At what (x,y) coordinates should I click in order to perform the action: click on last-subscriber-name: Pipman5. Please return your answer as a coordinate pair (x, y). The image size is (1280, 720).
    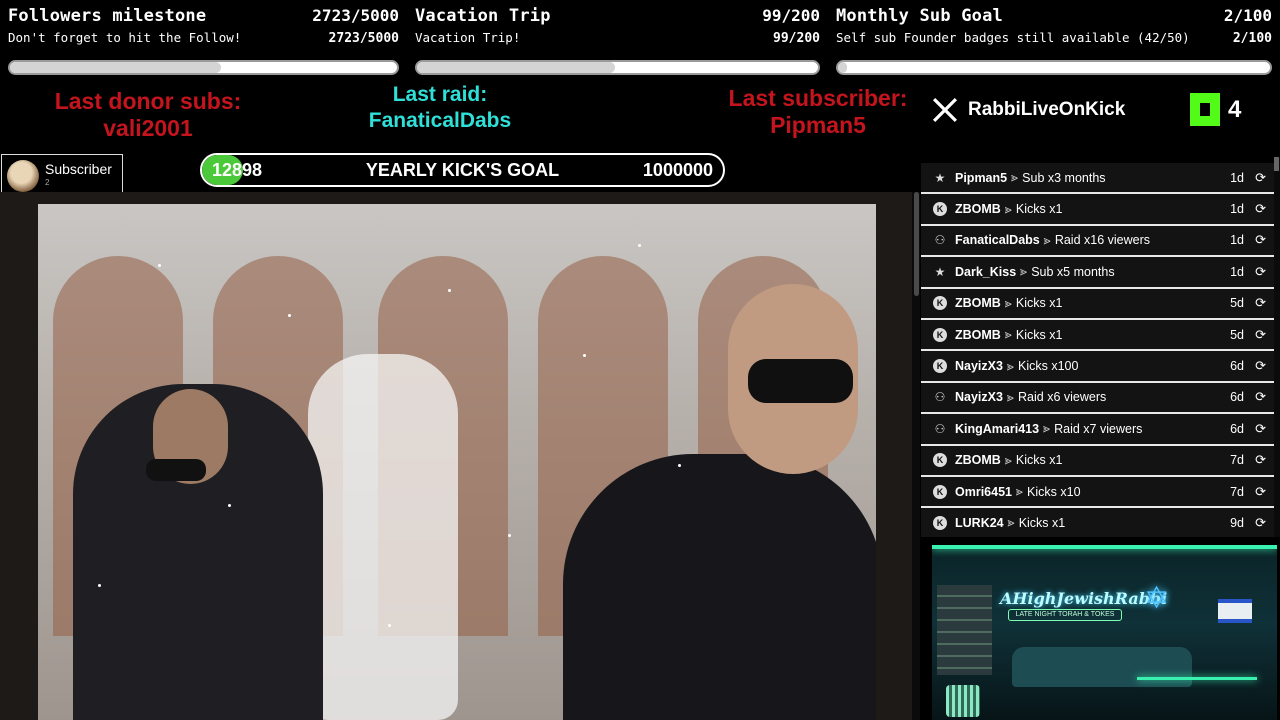
    Looking at the image, I should click on (818, 125).